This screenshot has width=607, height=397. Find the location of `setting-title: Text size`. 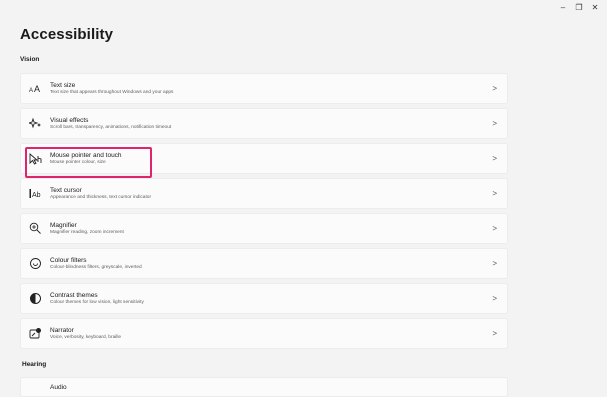

setting-title: Text size is located at coordinates (63, 85).